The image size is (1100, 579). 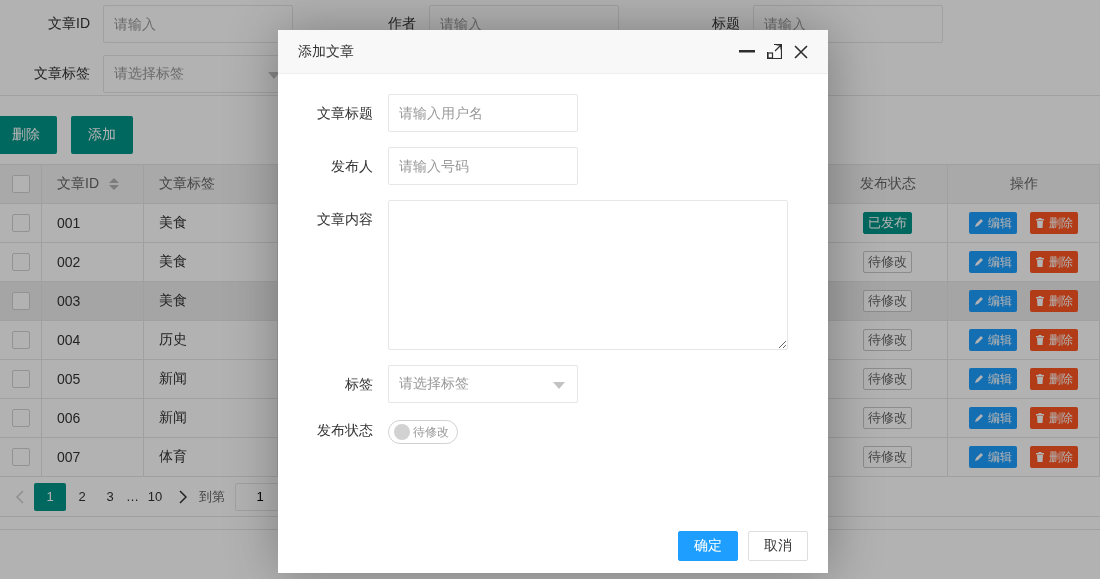 I want to click on select-field: 请选择标签, so click(x=483, y=384).